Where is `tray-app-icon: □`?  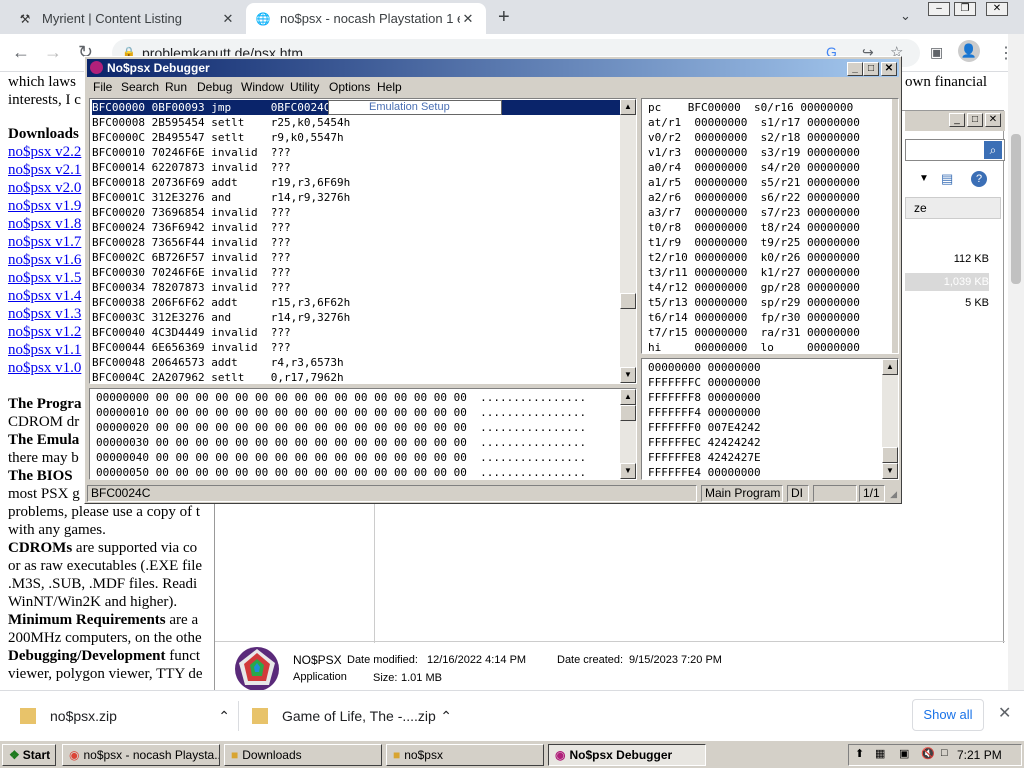 tray-app-icon: □ is located at coordinates (944, 753).